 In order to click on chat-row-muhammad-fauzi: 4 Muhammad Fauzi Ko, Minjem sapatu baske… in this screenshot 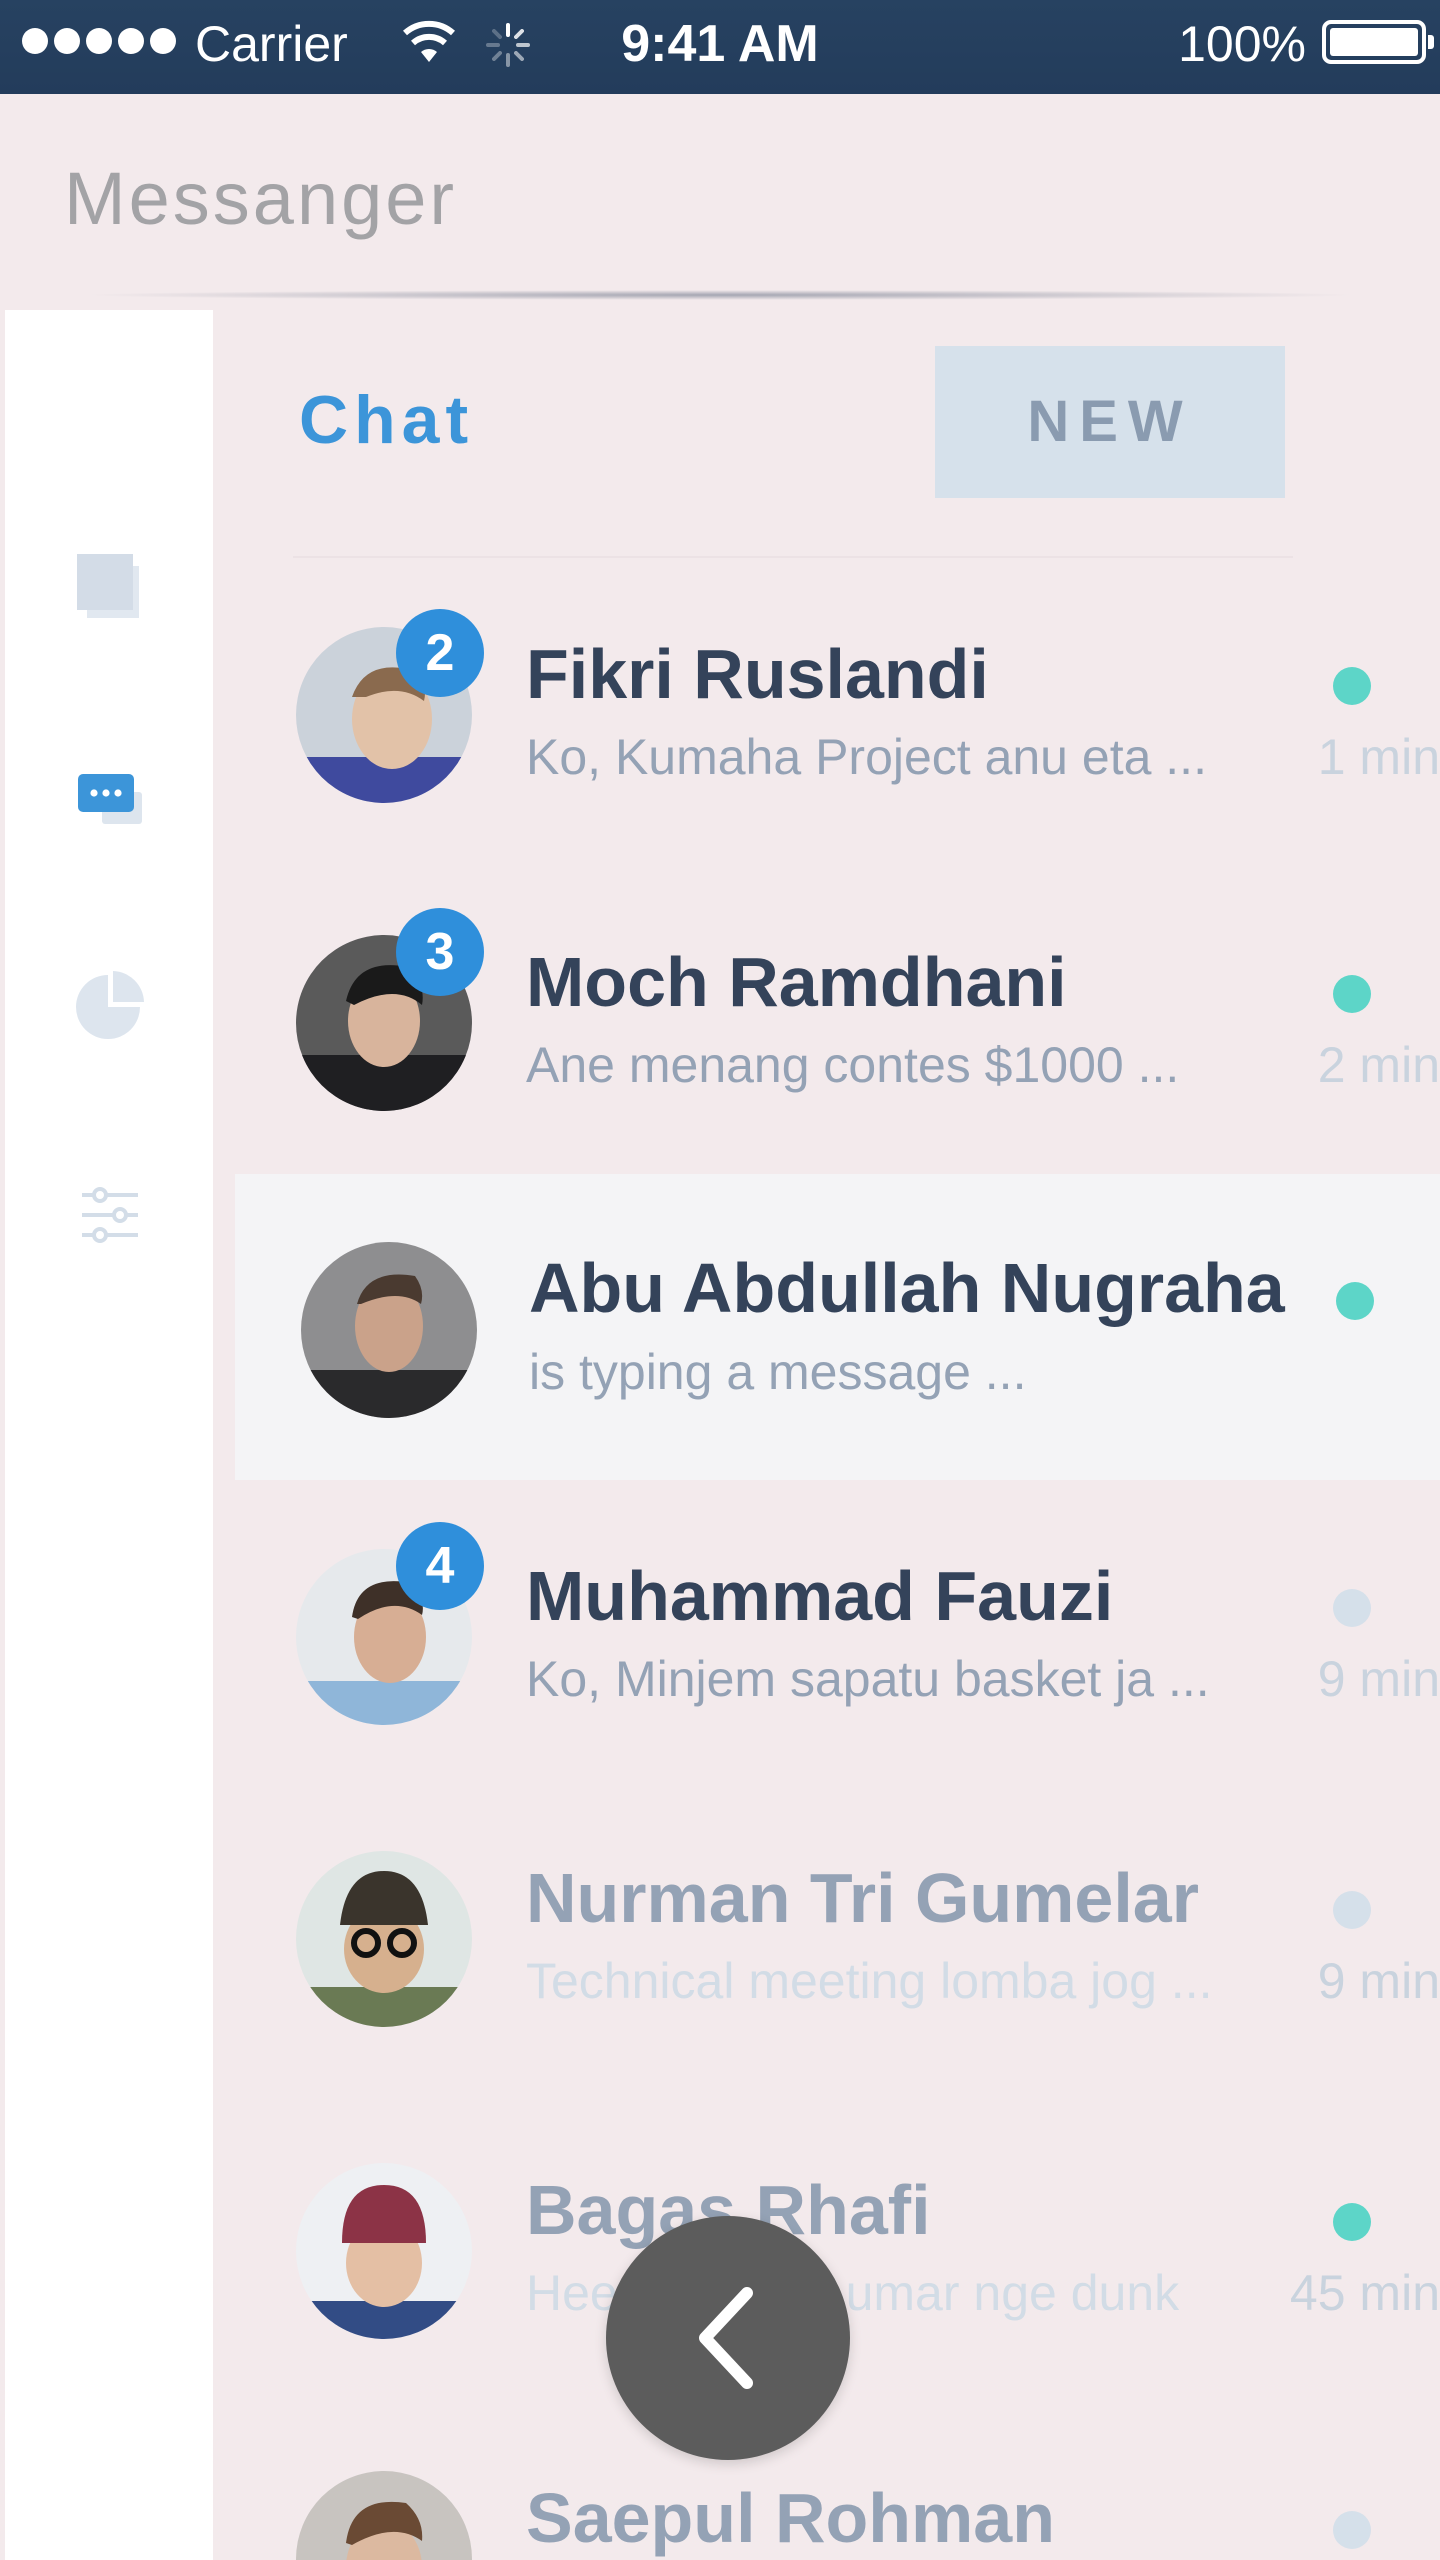, I will do `click(826, 1637)`.